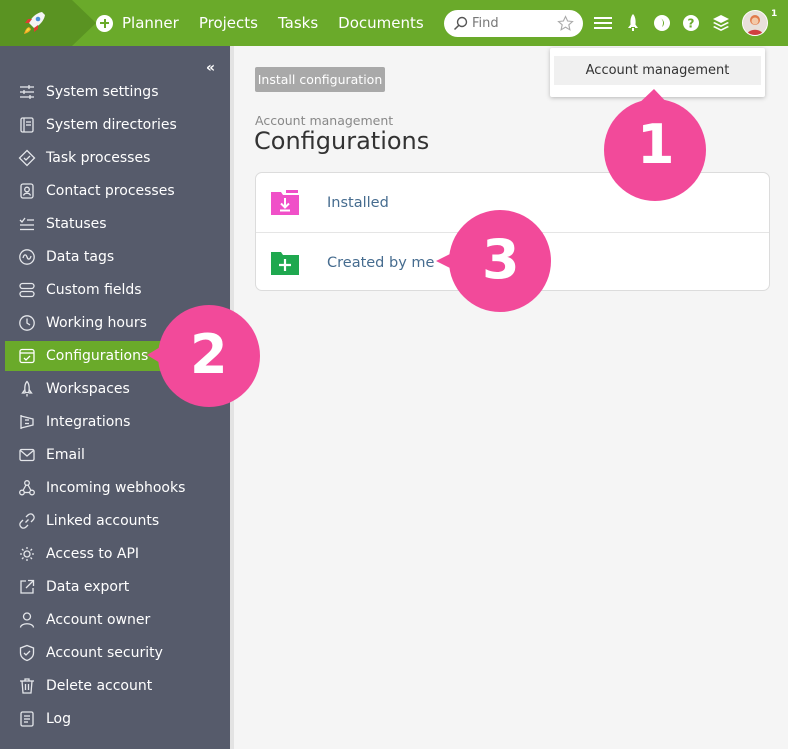  What do you see at coordinates (27, 356) in the screenshot?
I see `configurations-icon` at bounding box center [27, 356].